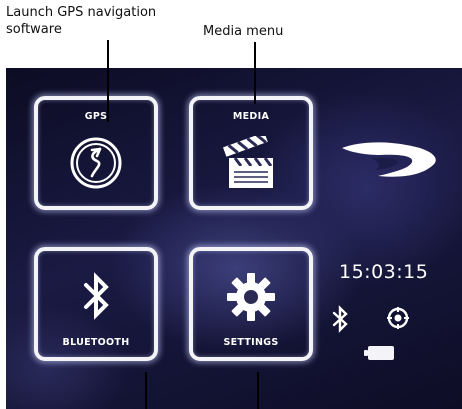 This screenshot has height=409, width=462. What do you see at coordinates (255, 73) in the screenshot?
I see `media-callout-leader` at bounding box center [255, 73].